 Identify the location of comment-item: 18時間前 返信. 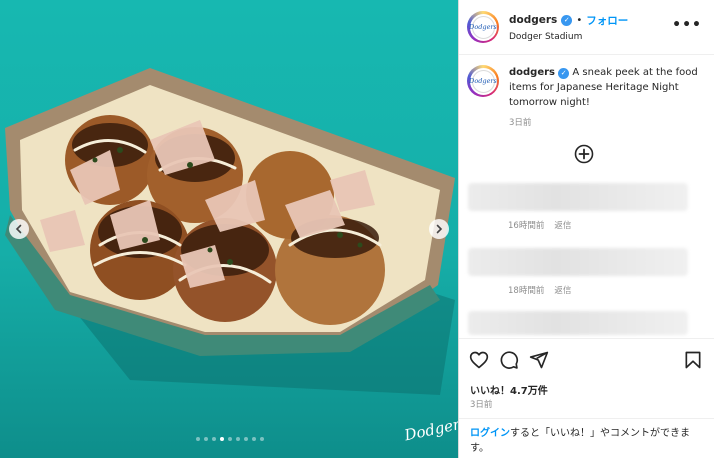
(578, 272).